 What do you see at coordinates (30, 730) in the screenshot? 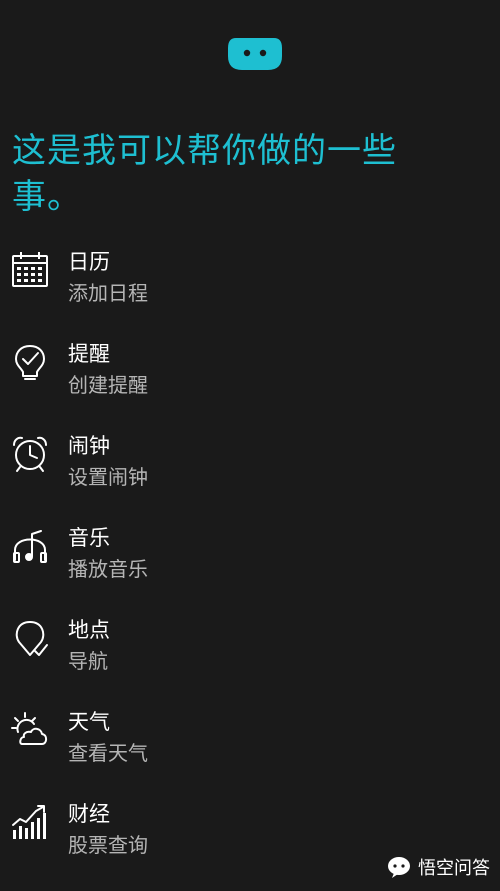
I see `weather-icon` at bounding box center [30, 730].